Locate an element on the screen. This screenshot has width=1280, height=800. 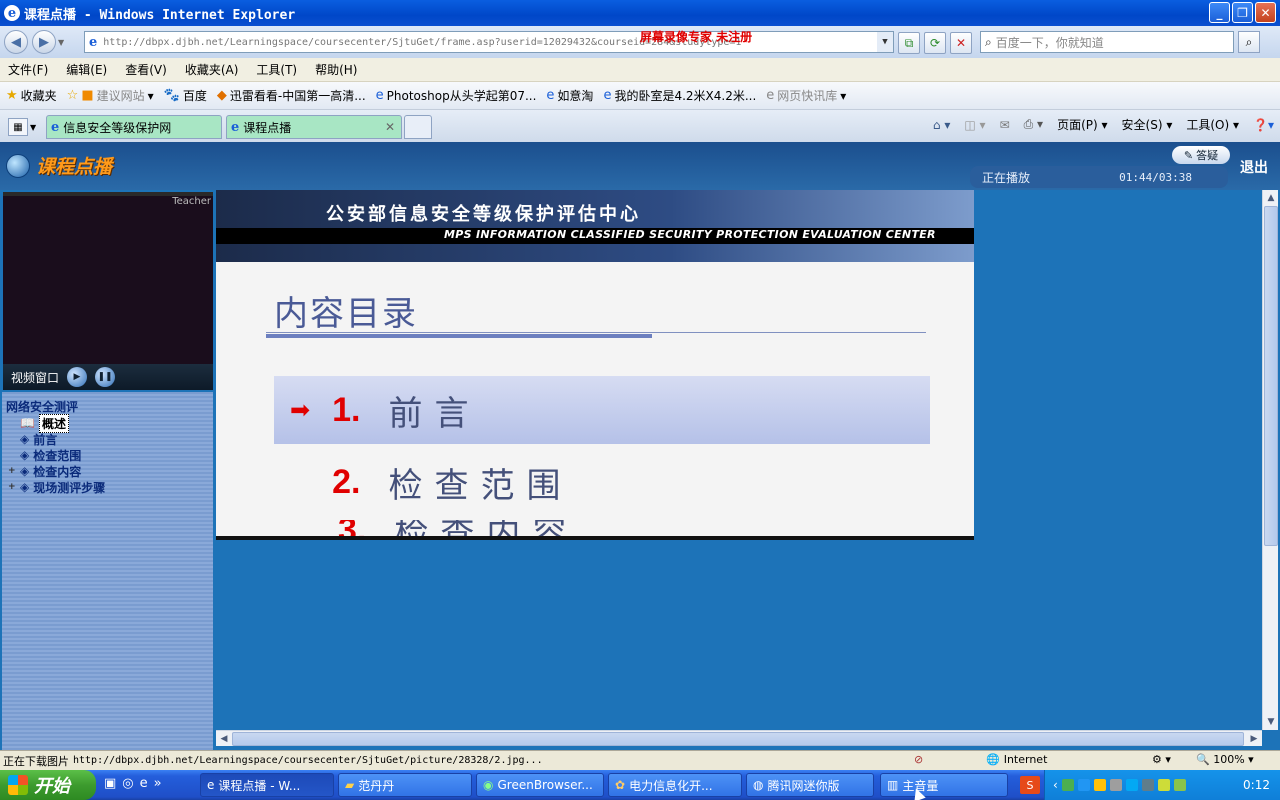
video-controls: 视频窗口 ▶ ❚❚ is located at coordinates (108, 377).